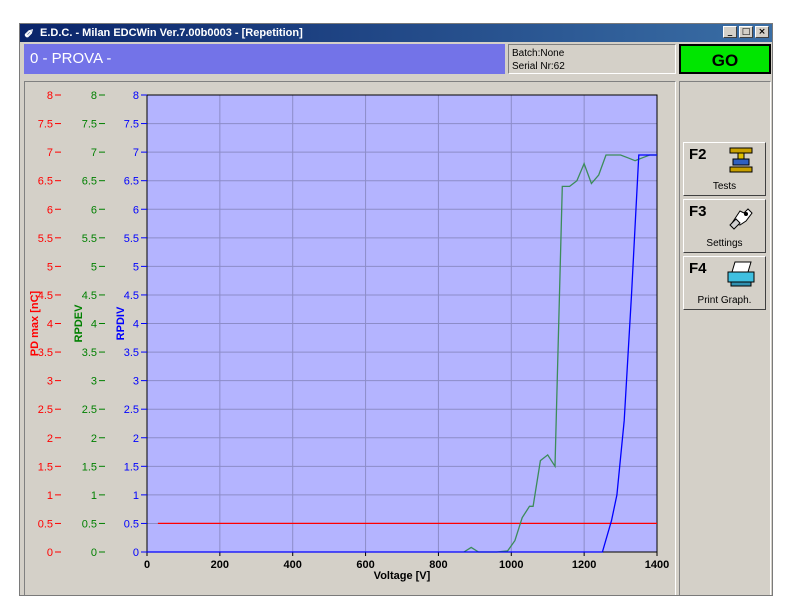 Image resolution: width=796 pixels, height=596 pixels. I want to click on f2-key-label: F2, so click(698, 154).